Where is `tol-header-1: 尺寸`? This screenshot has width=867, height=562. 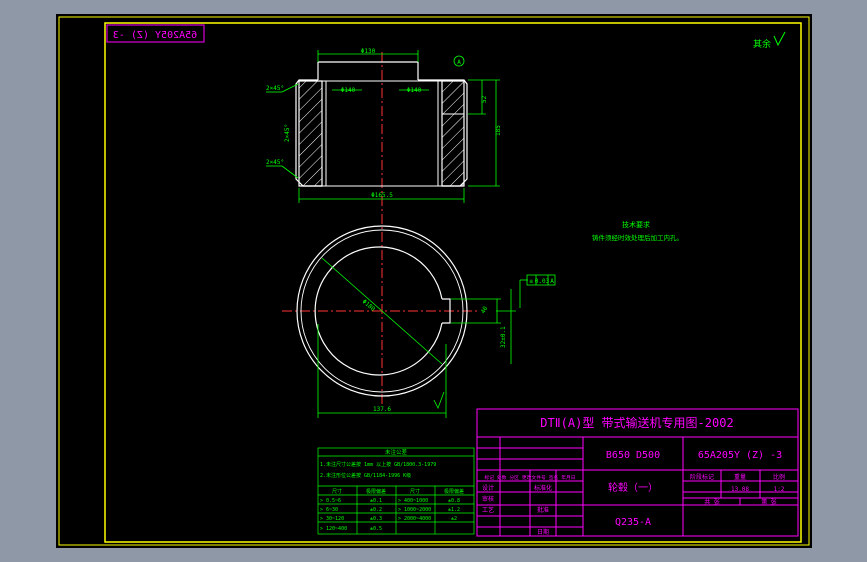
tol-header-1: 尺寸 is located at coordinates (337, 491).